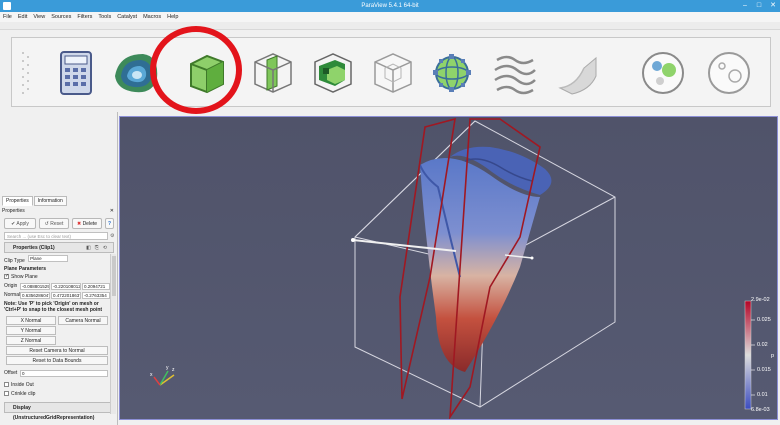 The image size is (780, 425). Describe the element at coordinates (390, 26) in the screenshot. I see `main-toolbar-strip` at that location.